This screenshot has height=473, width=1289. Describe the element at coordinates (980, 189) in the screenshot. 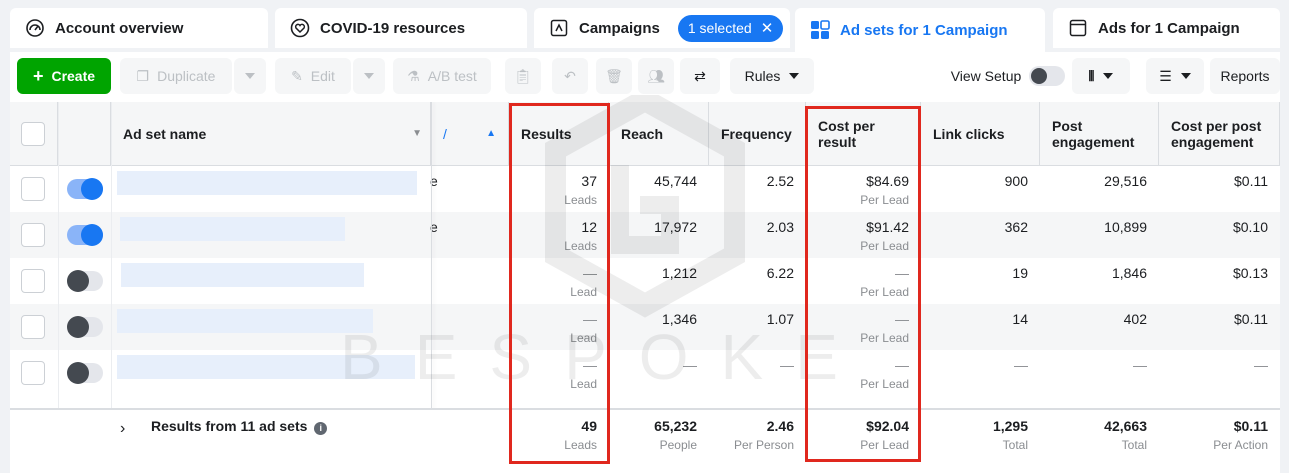

I see `cell-clicks: 900` at that location.